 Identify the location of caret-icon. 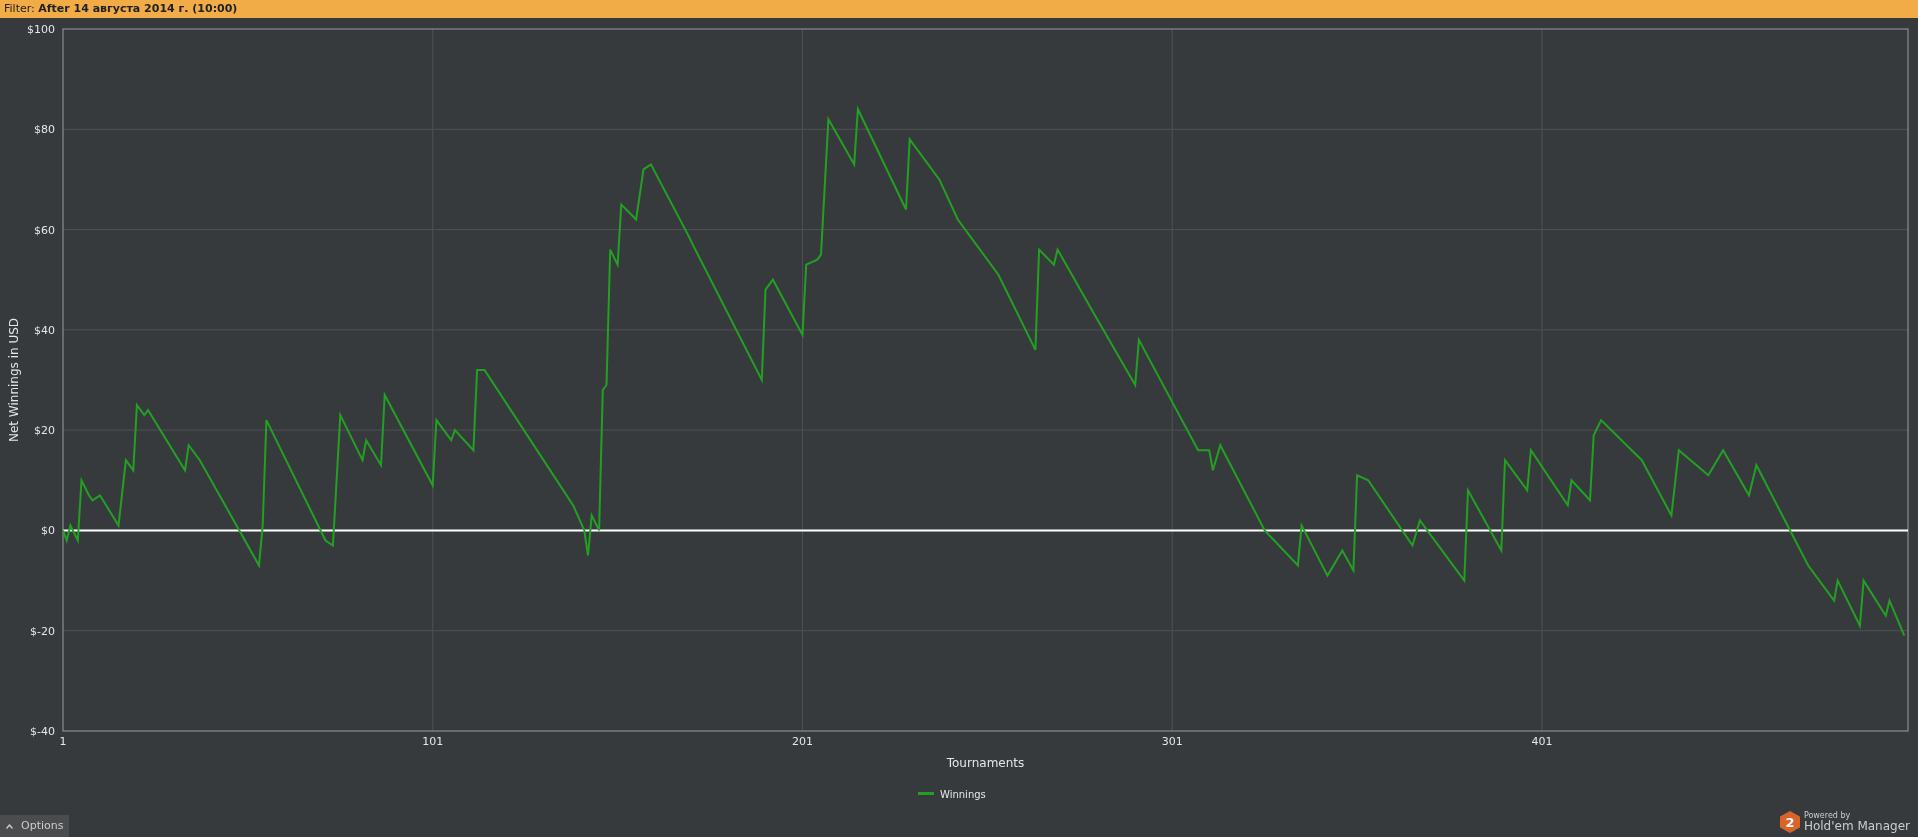
(9, 826).